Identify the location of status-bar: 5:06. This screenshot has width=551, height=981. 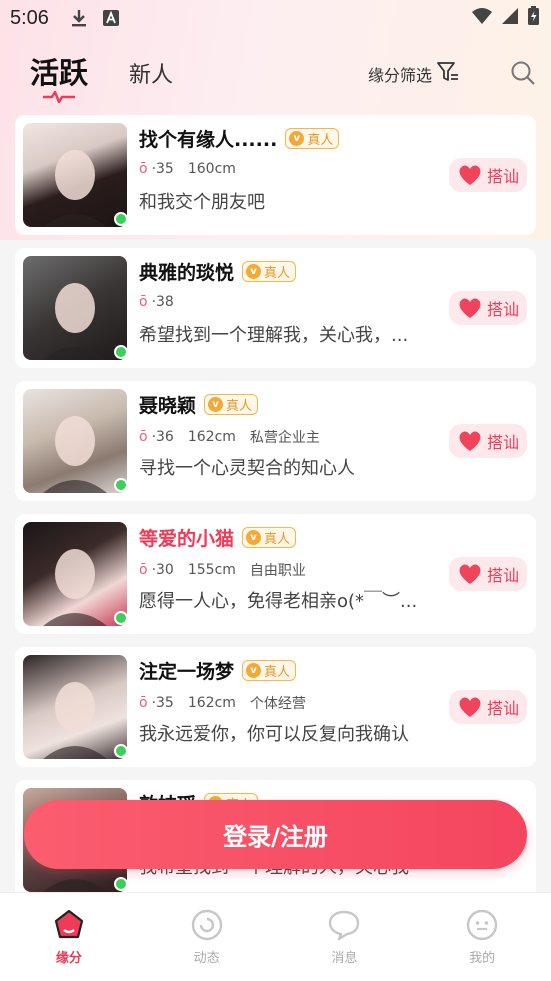
(275, 18).